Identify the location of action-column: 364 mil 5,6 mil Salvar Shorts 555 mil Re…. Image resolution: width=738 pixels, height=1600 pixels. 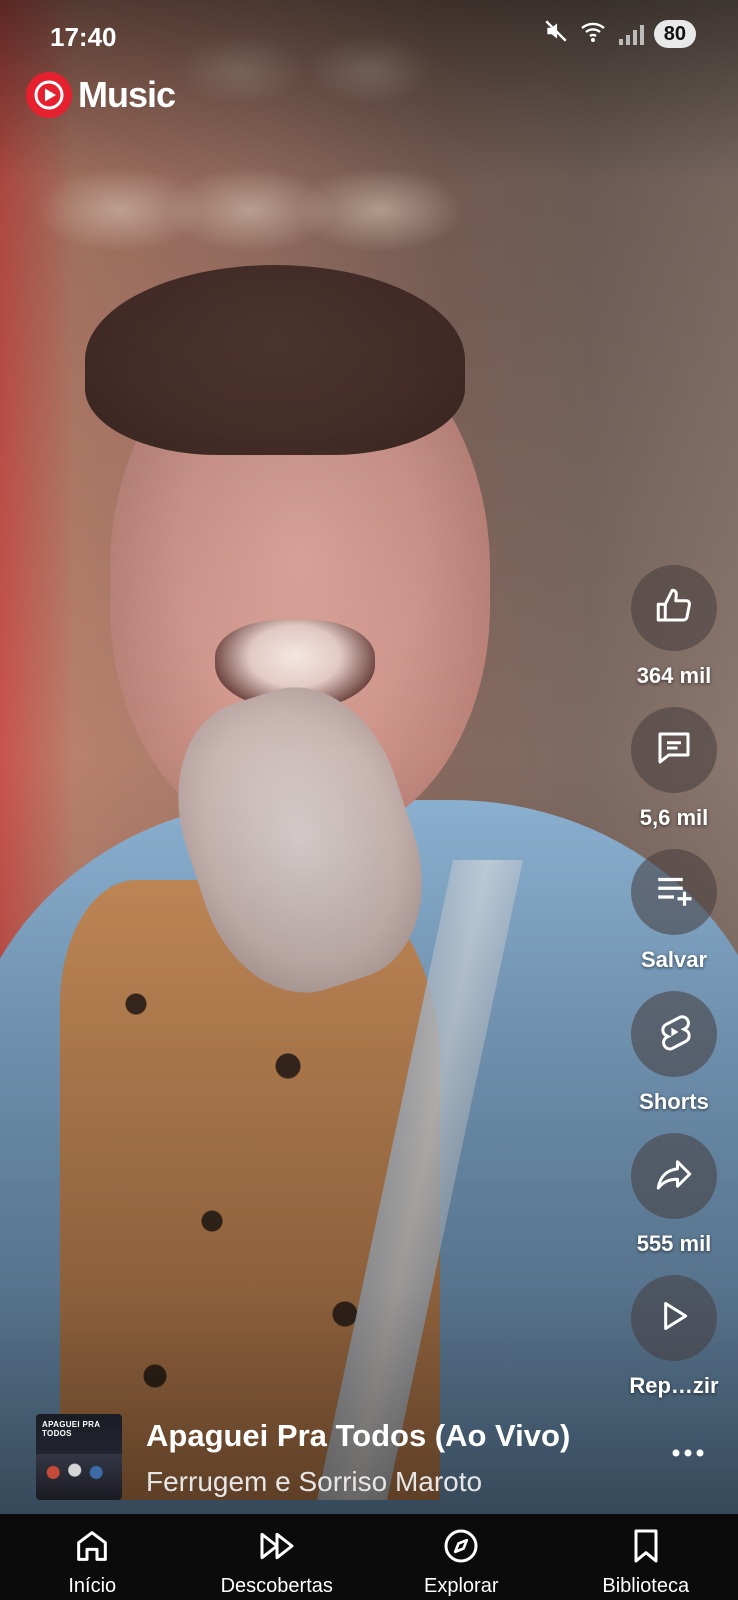
(674, 991).